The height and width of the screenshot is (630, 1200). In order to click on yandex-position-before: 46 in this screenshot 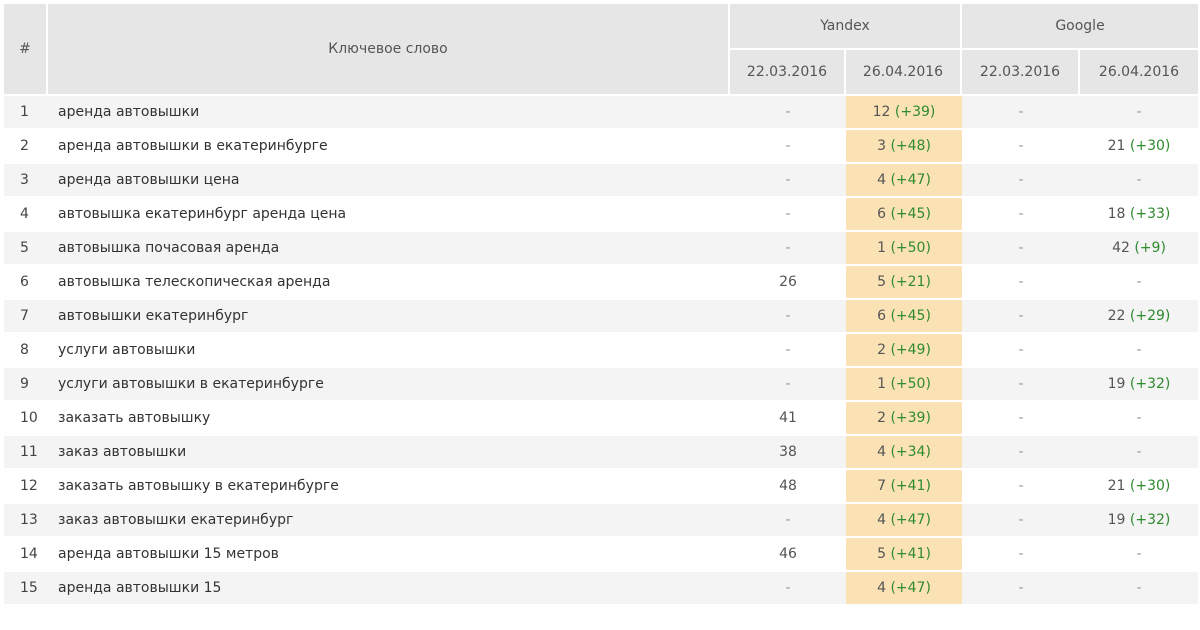, I will do `click(788, 555)`.